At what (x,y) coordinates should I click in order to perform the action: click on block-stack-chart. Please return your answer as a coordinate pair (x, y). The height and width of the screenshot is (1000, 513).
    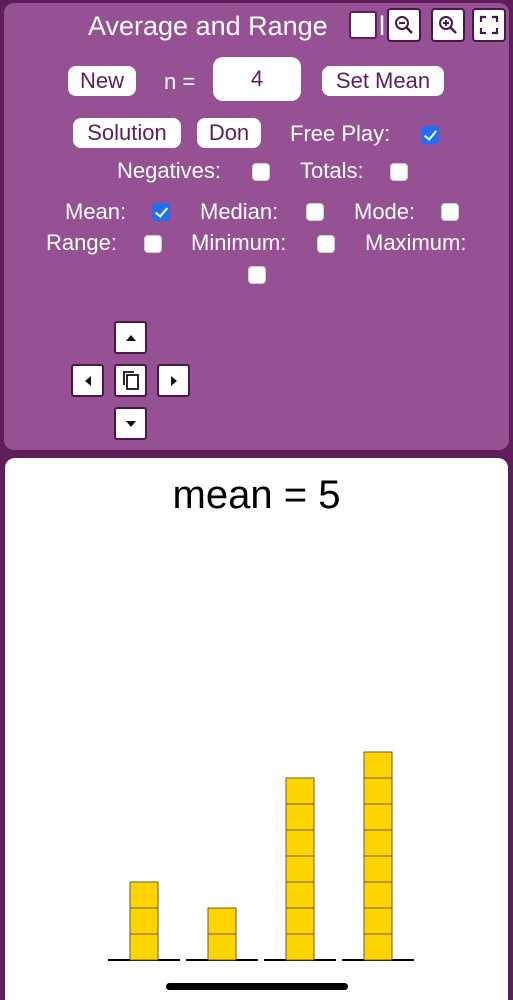
    Looking at the image, I should click on (261, 856).